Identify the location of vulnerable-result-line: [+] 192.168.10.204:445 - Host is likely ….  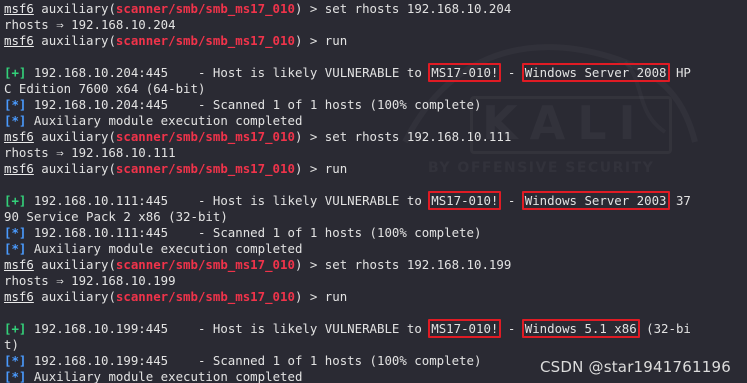
(374, 72).